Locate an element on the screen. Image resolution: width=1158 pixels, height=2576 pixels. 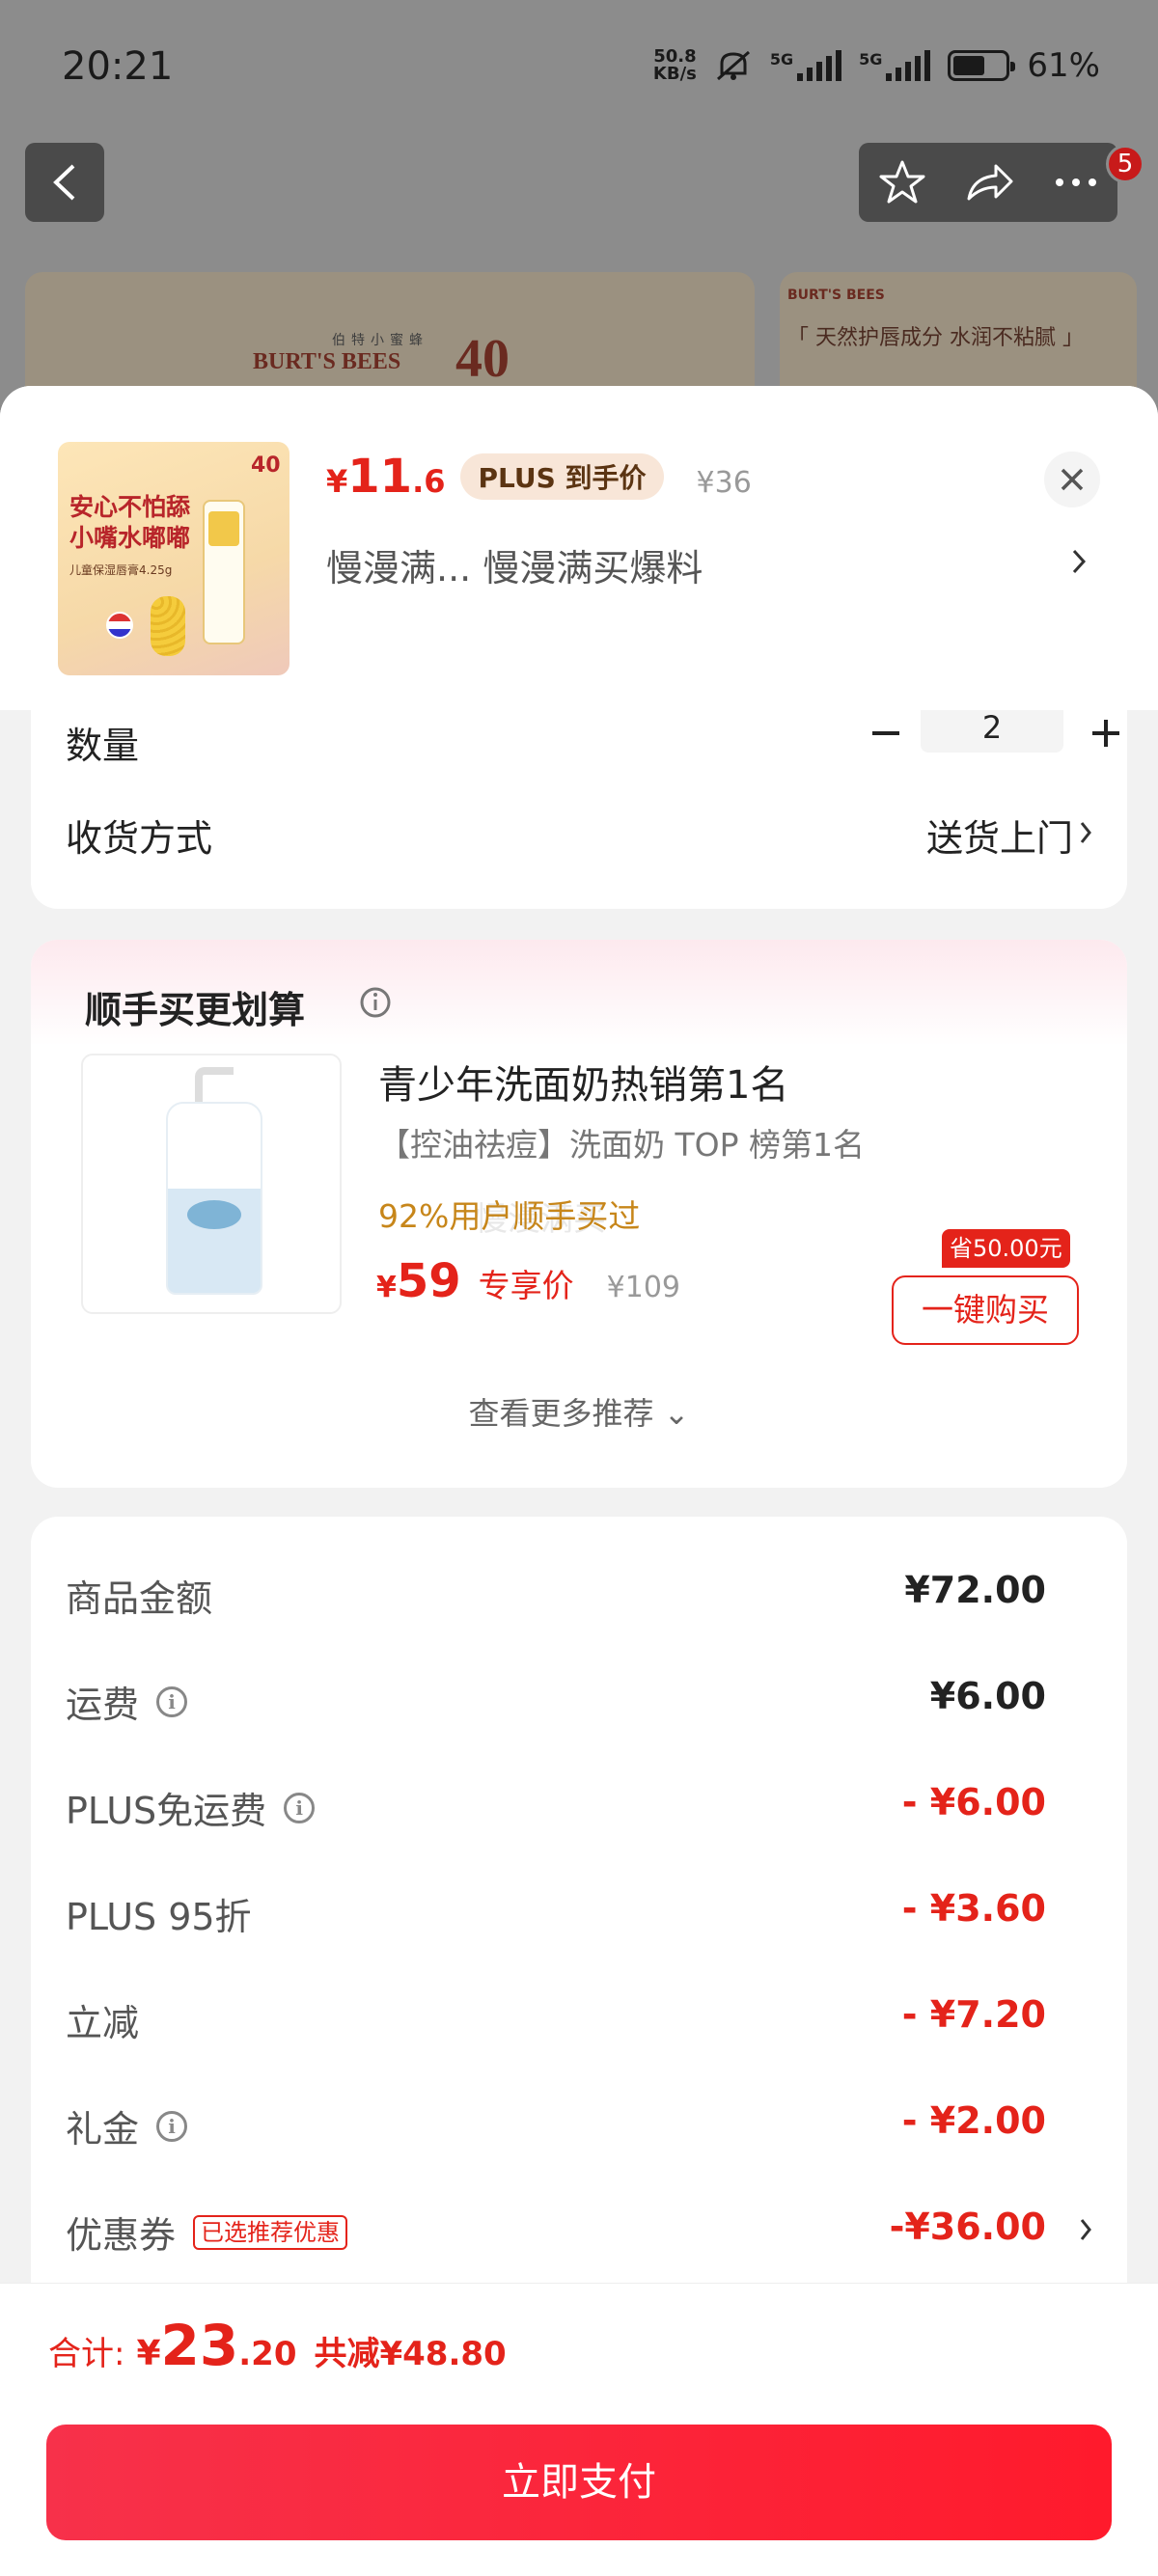
share-icon is located at coordinates (990, 182).